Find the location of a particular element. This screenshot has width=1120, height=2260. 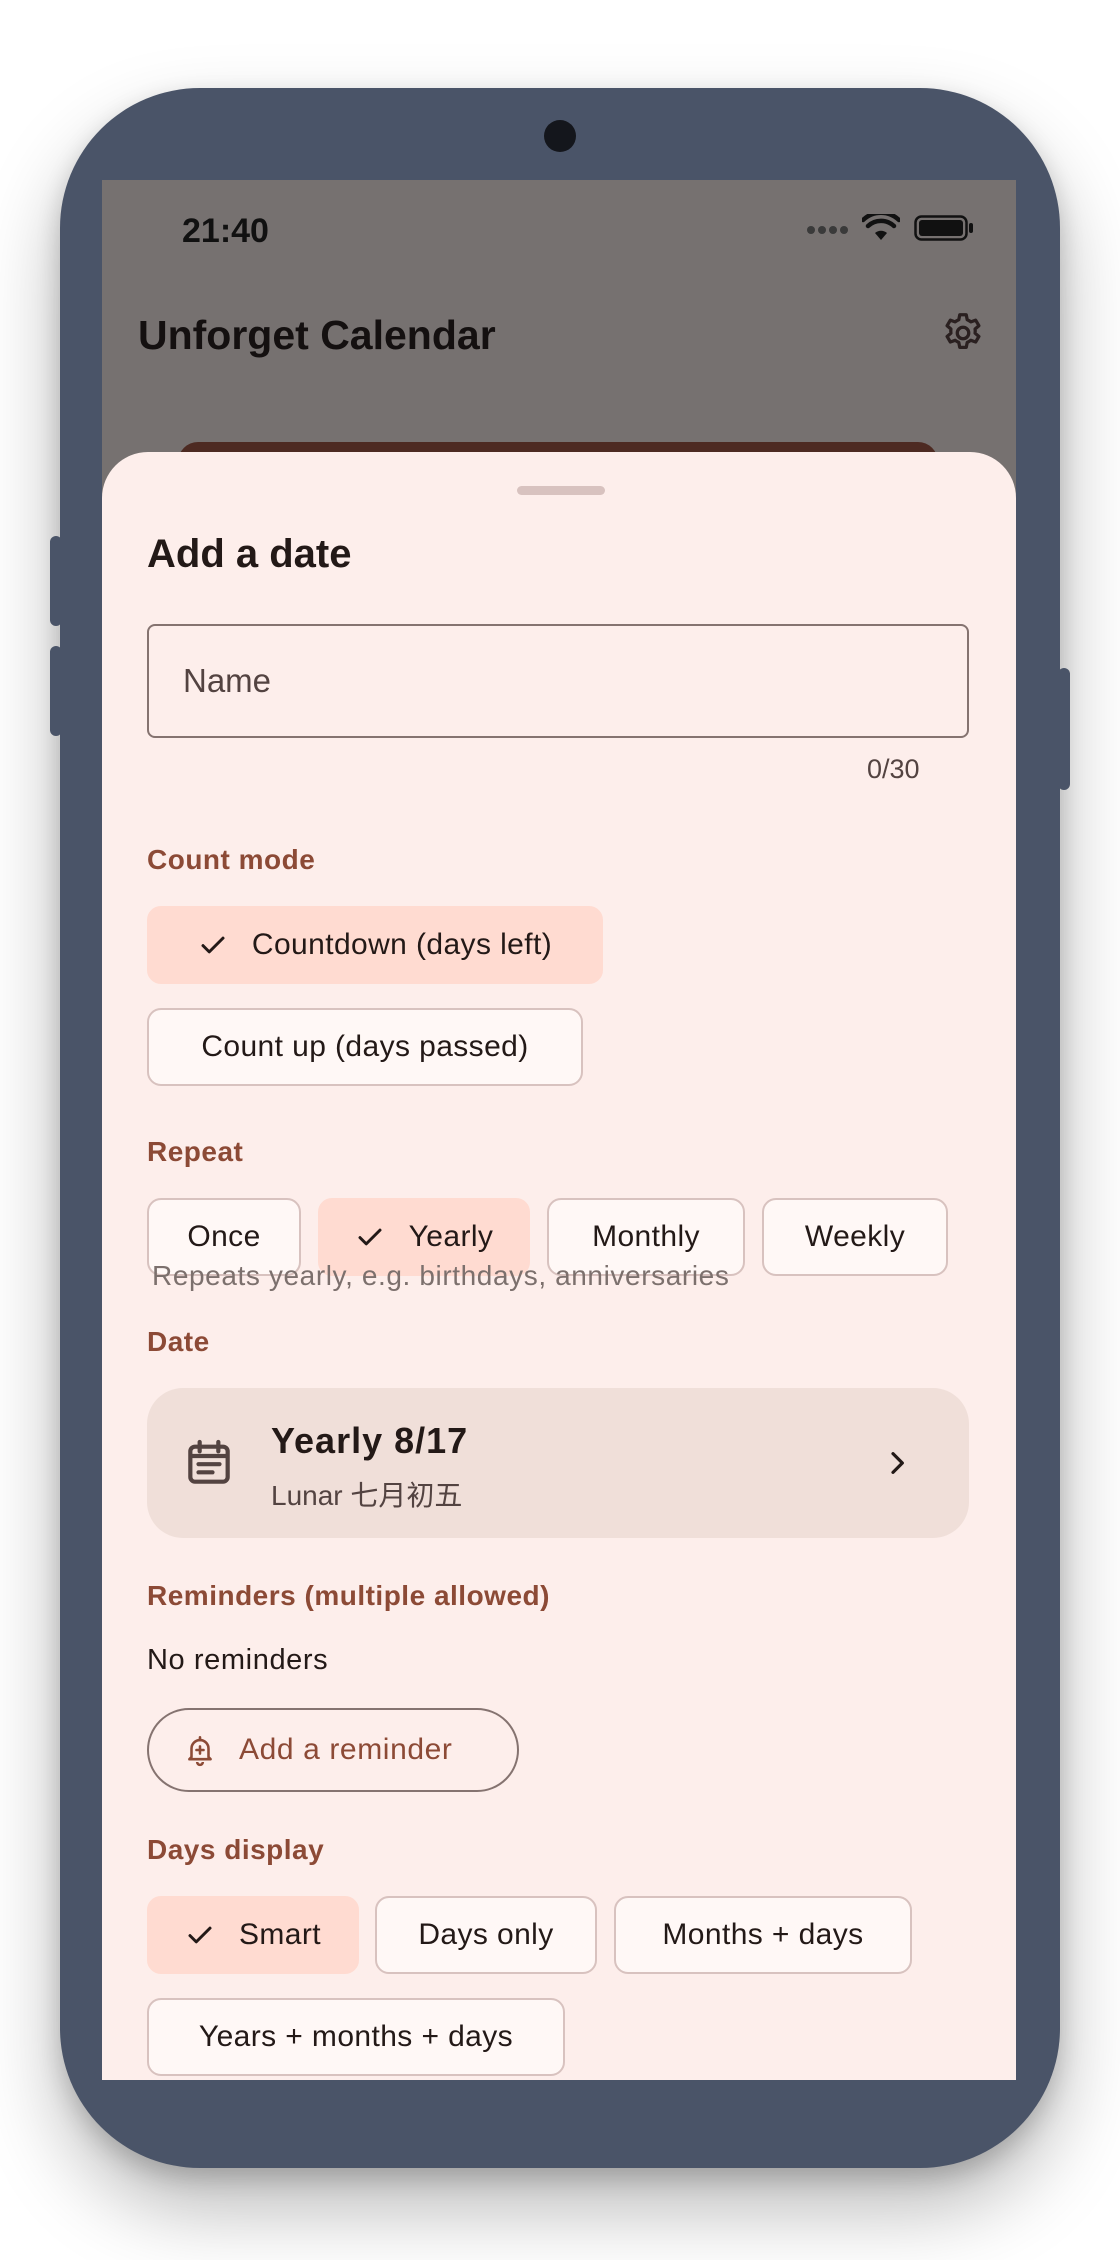

chevron-right-icon is located at coordinates (897, 1465).